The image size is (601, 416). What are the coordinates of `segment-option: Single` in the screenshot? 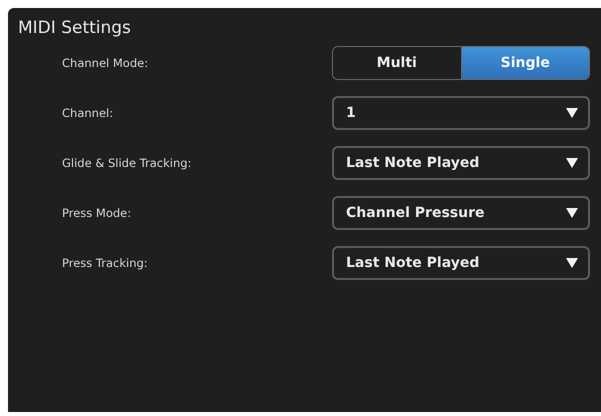 It's located at (524, 63).